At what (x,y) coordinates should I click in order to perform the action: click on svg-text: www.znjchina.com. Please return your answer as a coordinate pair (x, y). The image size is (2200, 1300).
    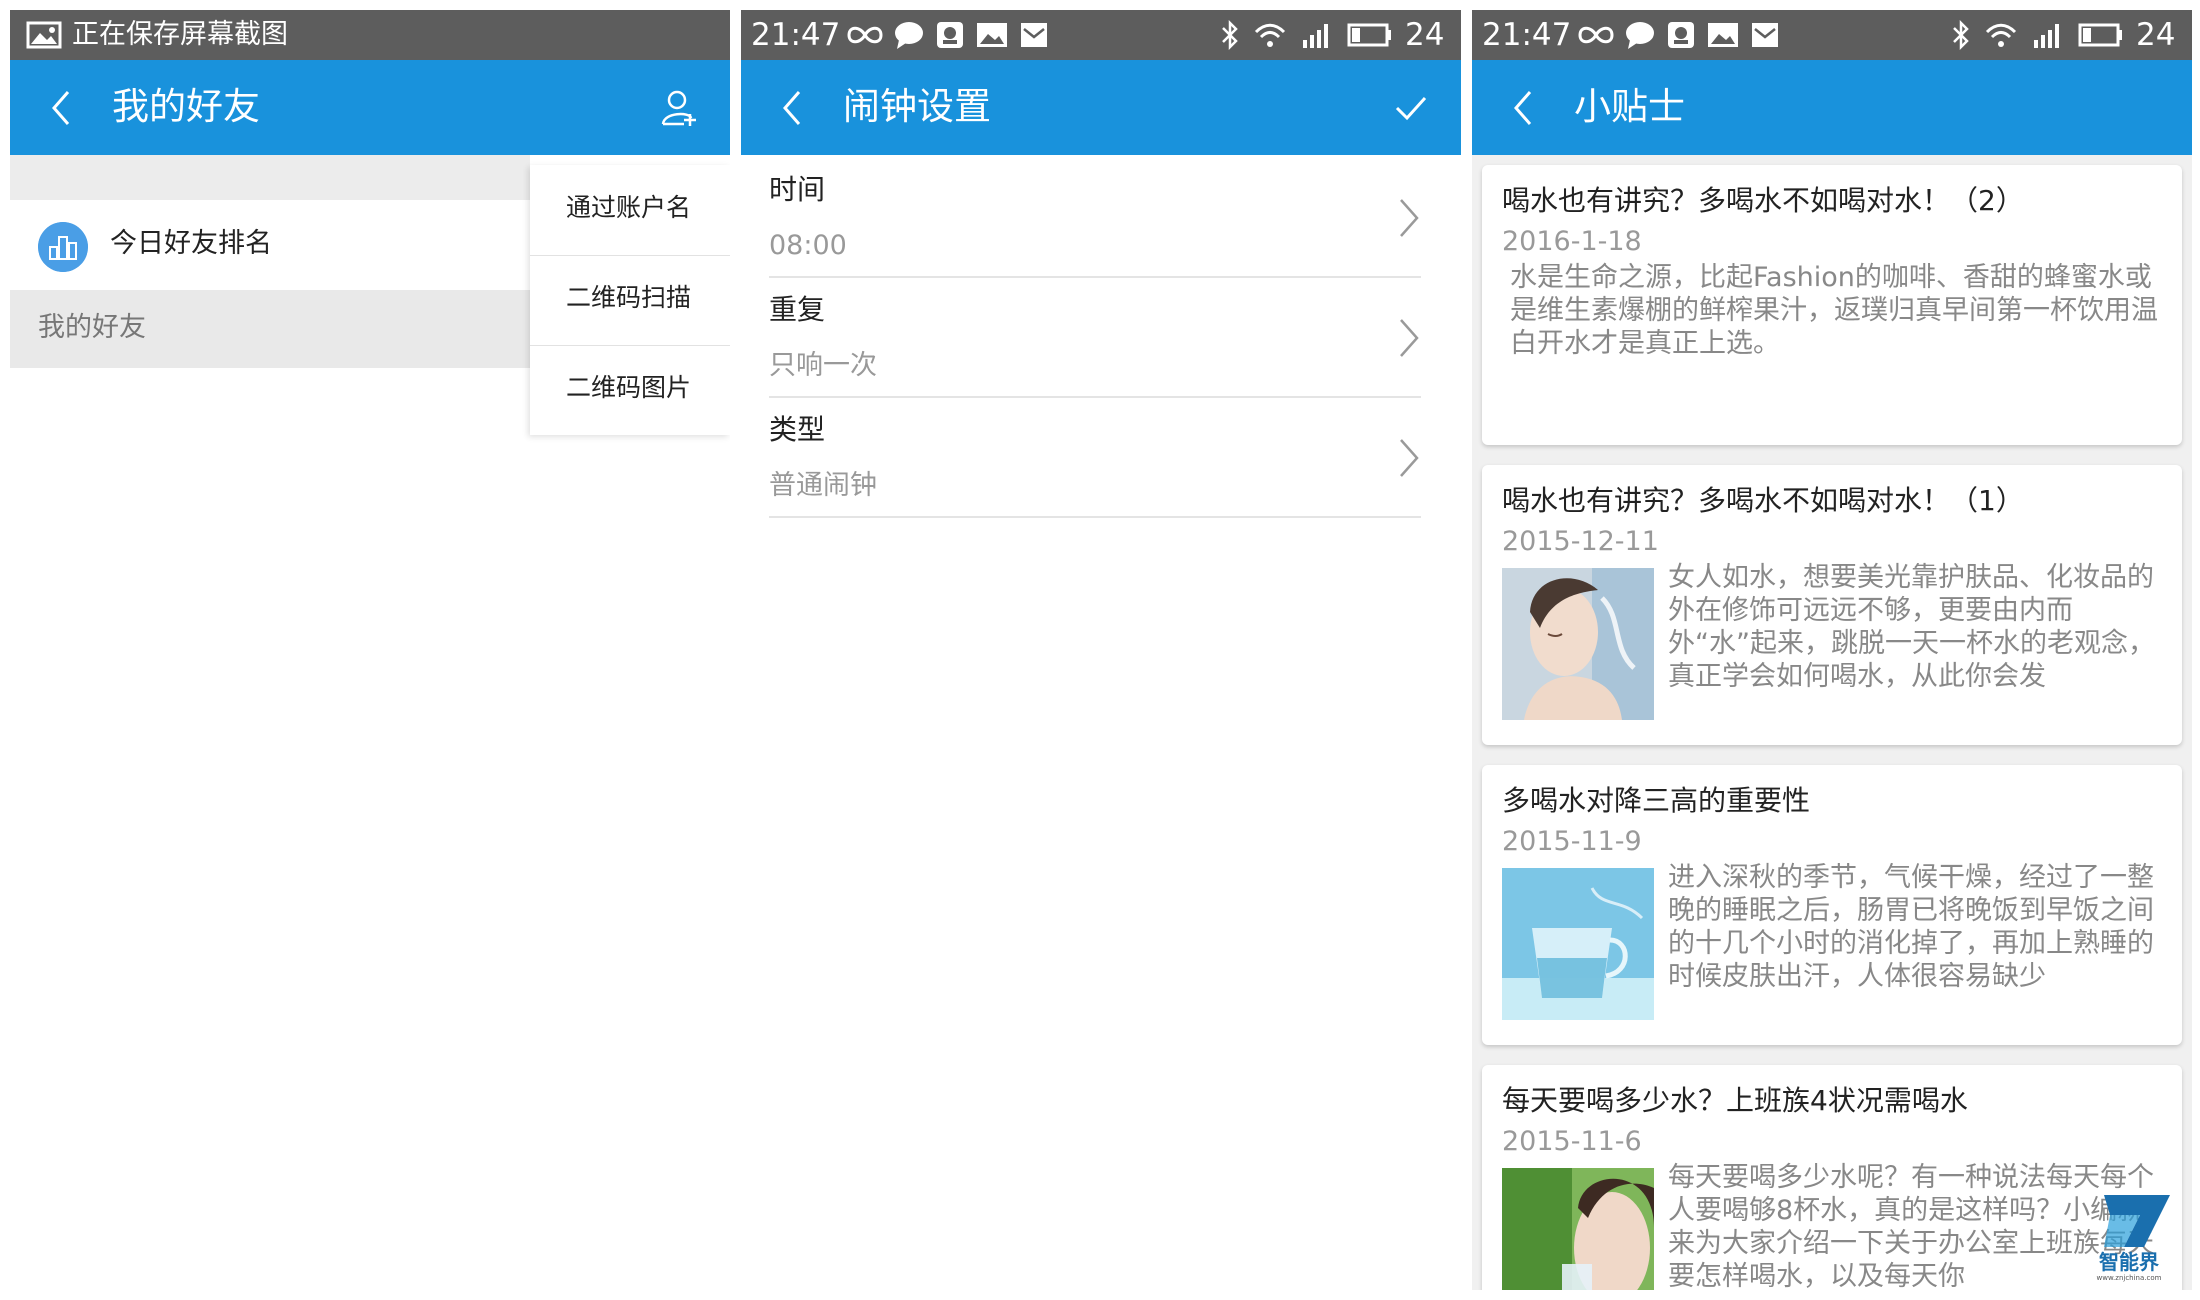
    Looking at the image, I should click on (2129, 1278).